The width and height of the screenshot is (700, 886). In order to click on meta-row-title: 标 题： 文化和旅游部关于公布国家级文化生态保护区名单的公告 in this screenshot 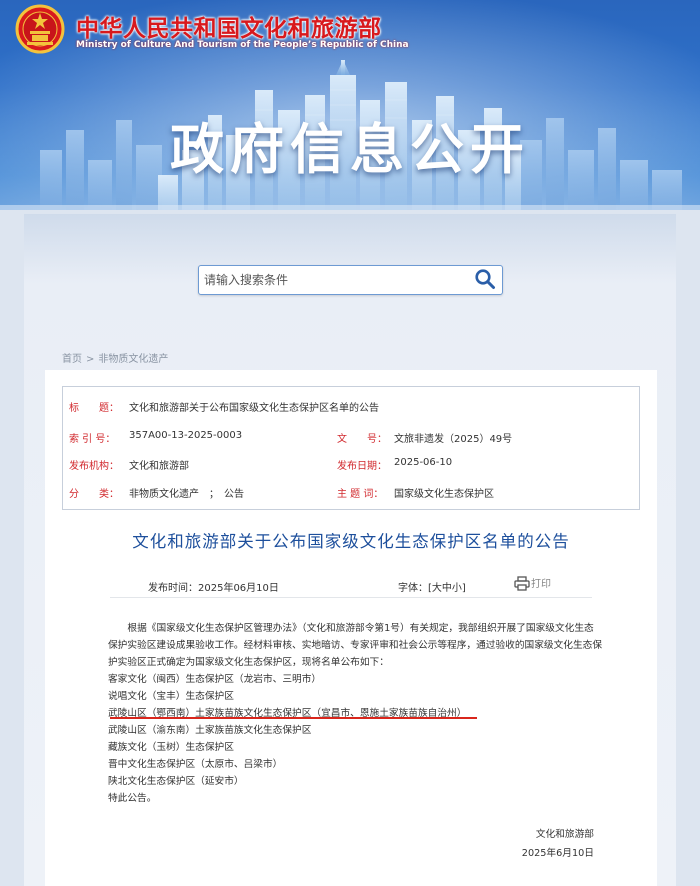, I will do `click(351, 411)`.